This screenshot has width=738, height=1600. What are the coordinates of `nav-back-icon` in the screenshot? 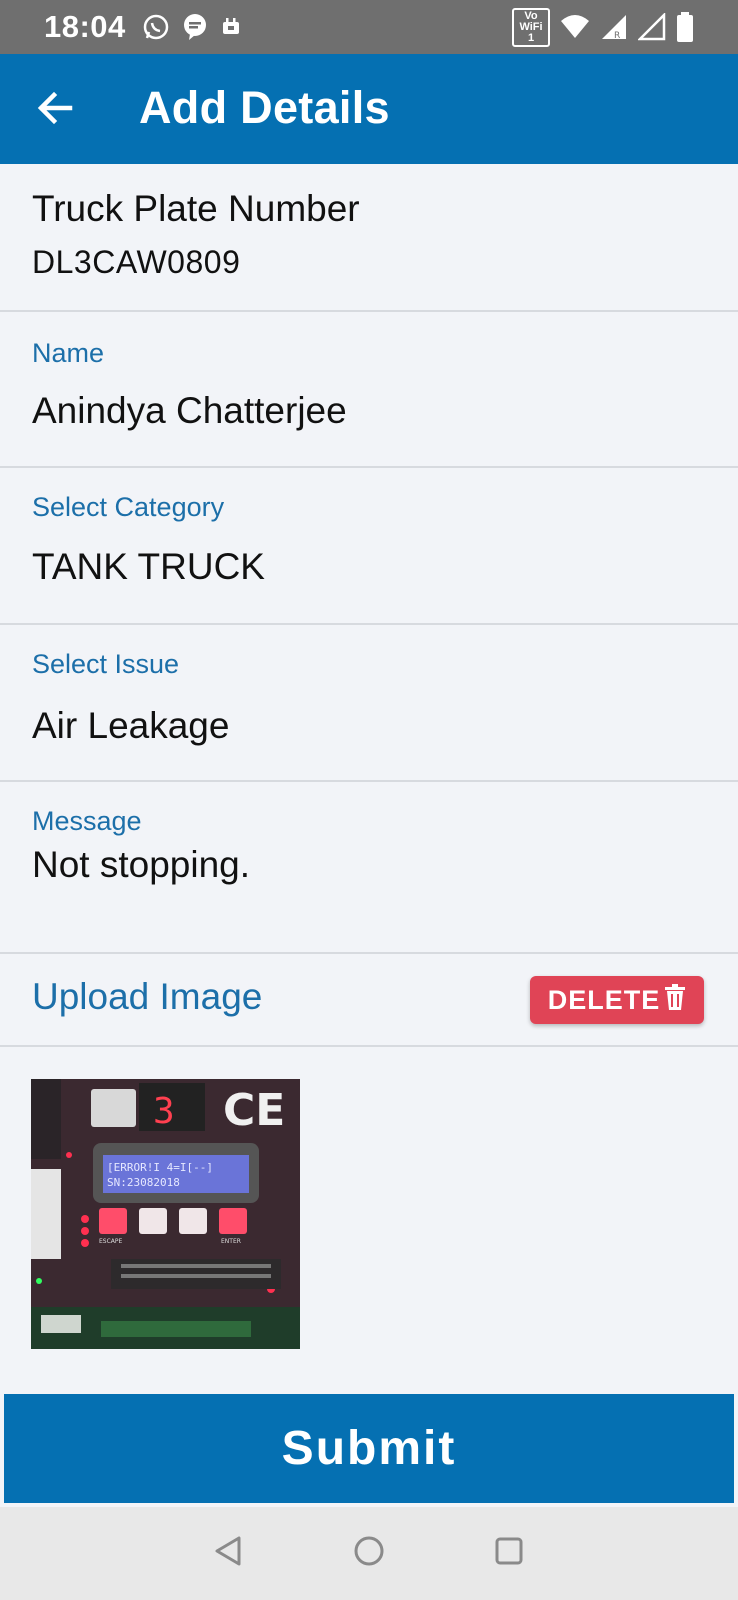 It's located at (229, 1553).